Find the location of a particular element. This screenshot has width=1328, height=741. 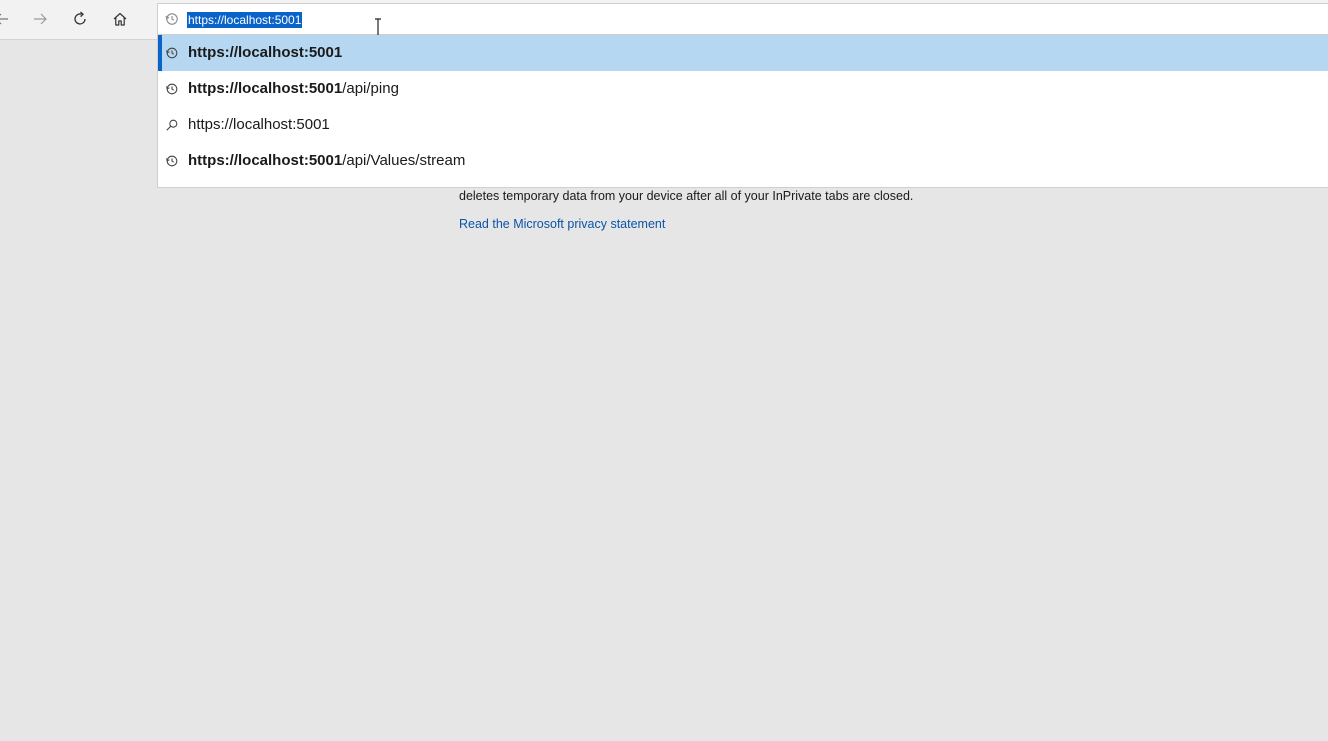

suggestion-text: https://localhost:5001/api/Values/stream is located at coordinates (326, 161).